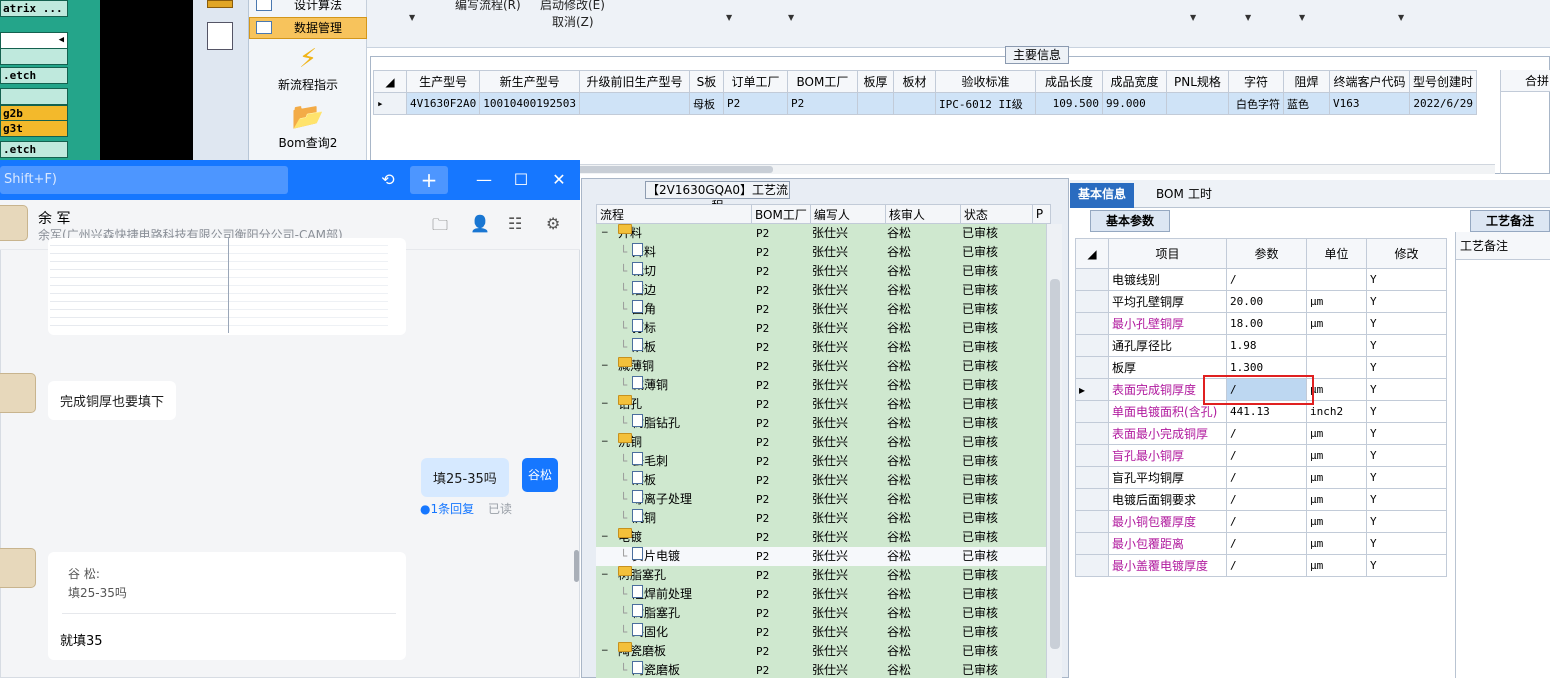 The image size is (1550, 678). I want to click on flow-row: └ 打标 P2 张仕兴 谷松 已审核, so click(821, 328).